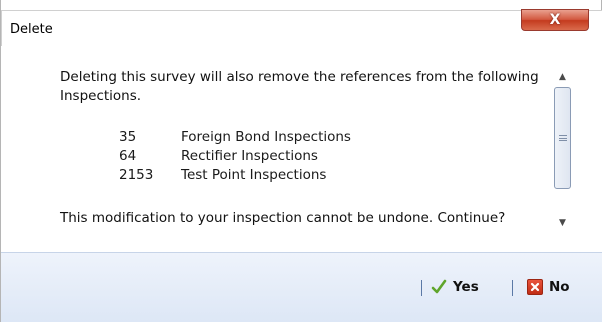 The height and width of the screenshot is (322, 602). I want to click on inspection-name: Test Point Inspections, so click(254, 175).